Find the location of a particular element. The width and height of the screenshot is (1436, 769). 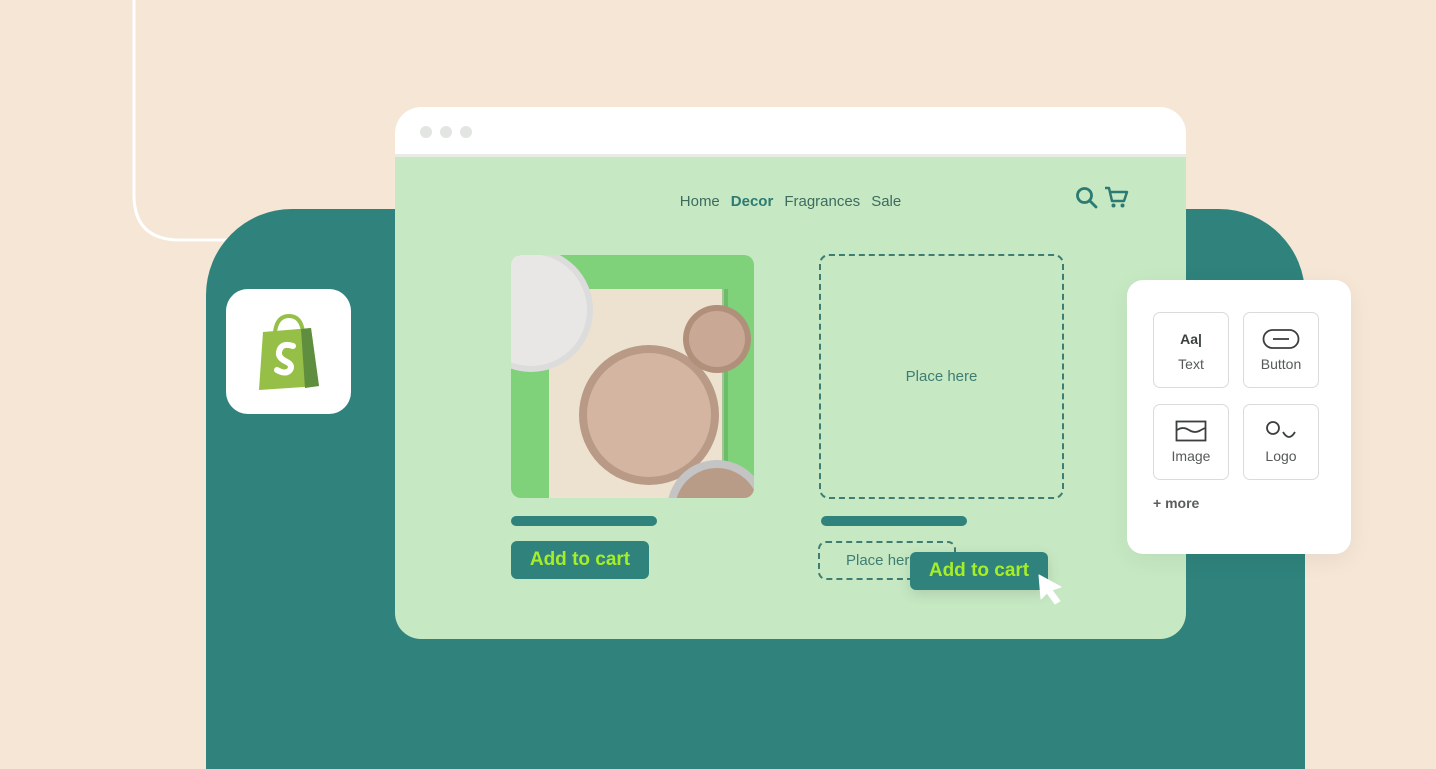

button-pill-icon is located at coordinates (1281, 339).